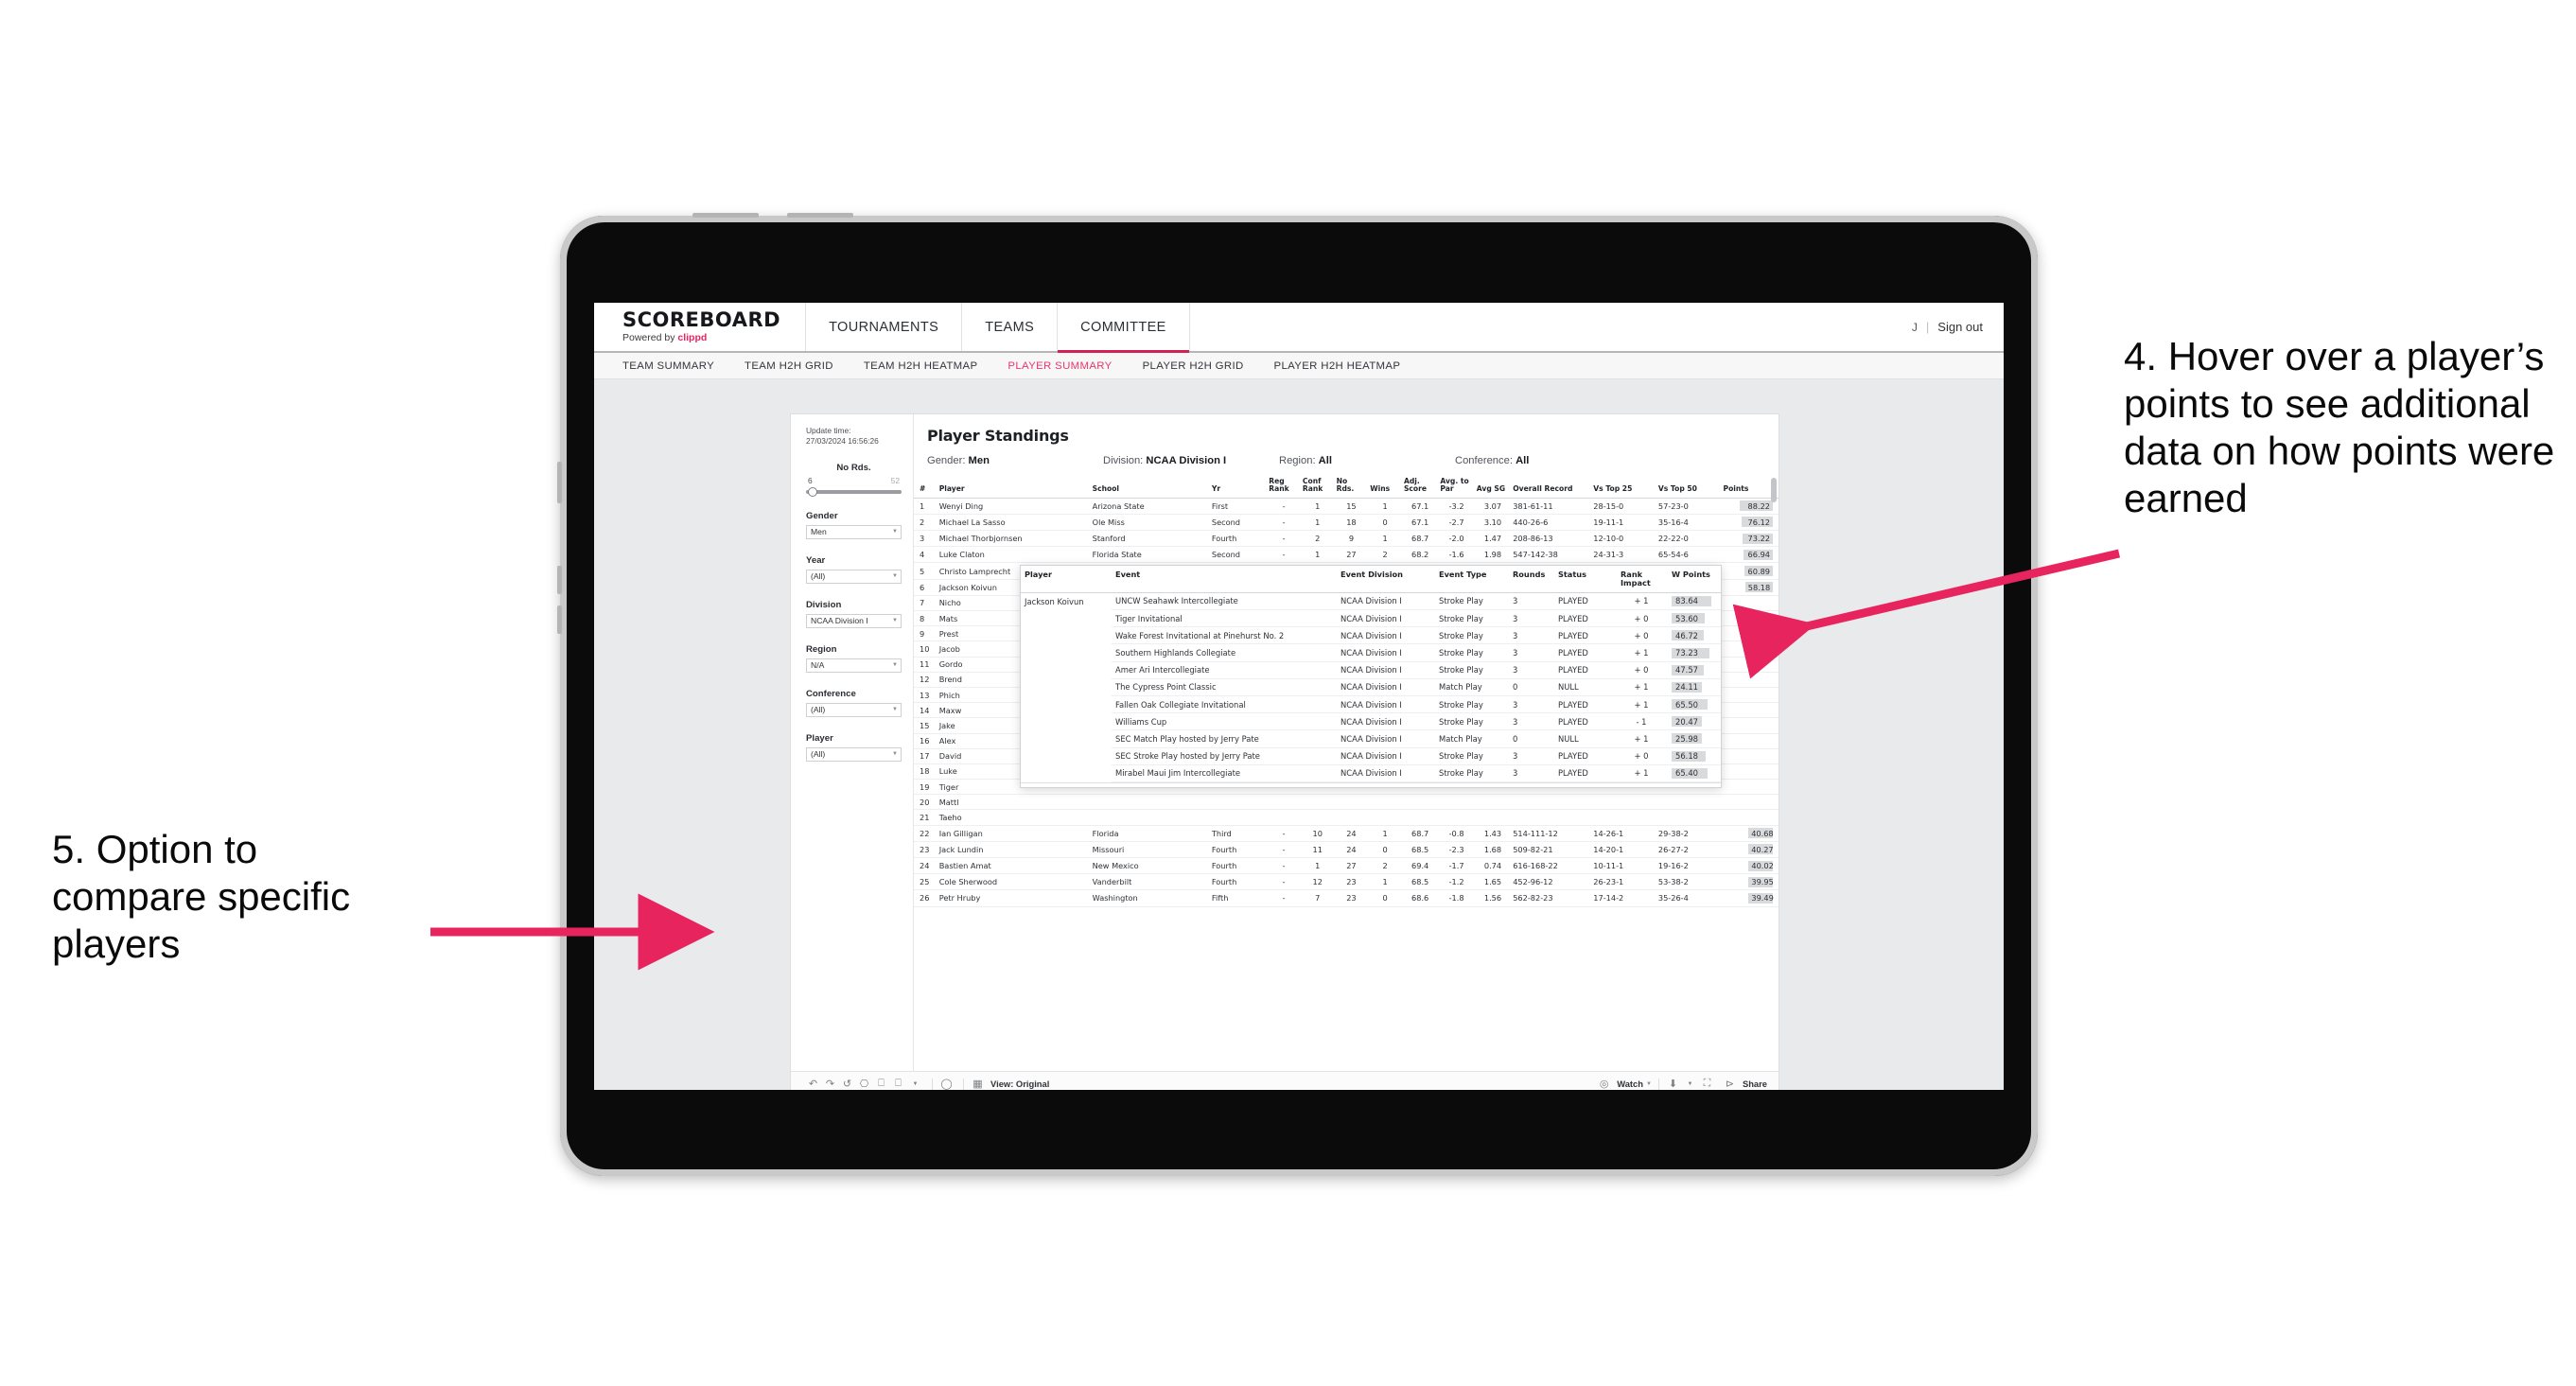  What do you see at coordinates (881, 1084) in the screenshot?
I see `pause-icon: ⎕` at bounding box center [881, 1084].